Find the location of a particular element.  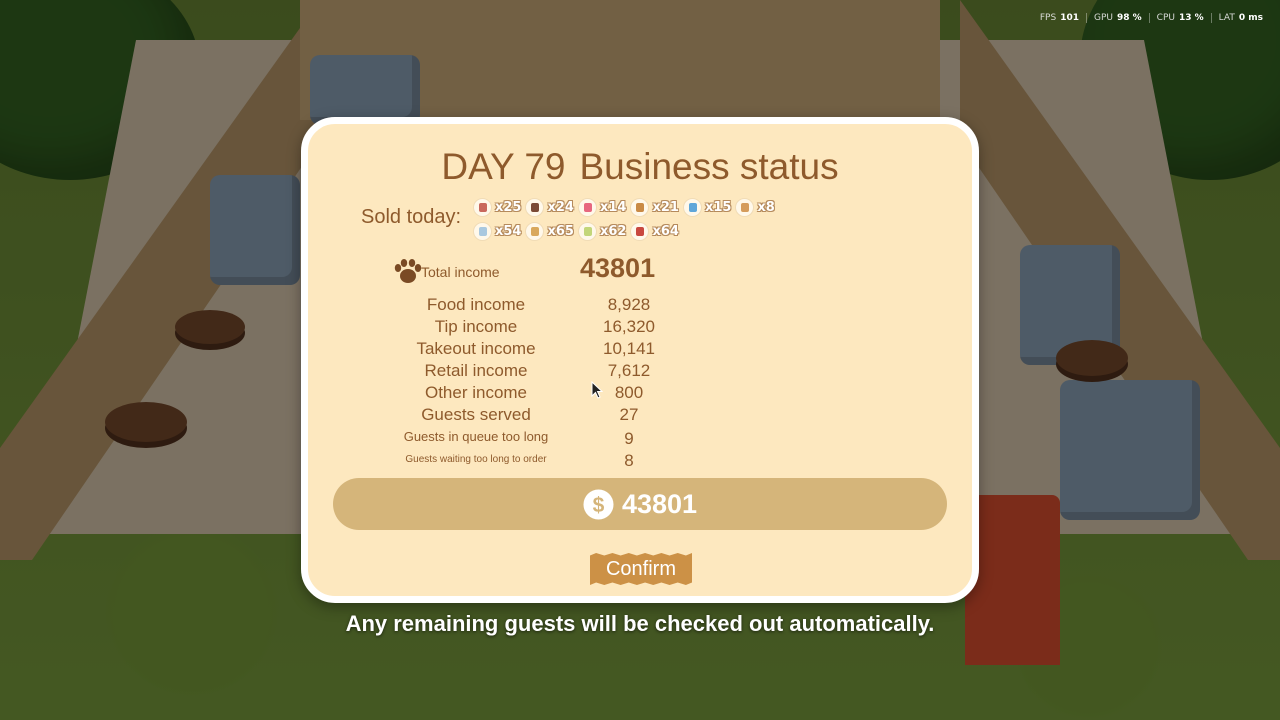

sold-item: x62 is located at coordinates (602, 231).